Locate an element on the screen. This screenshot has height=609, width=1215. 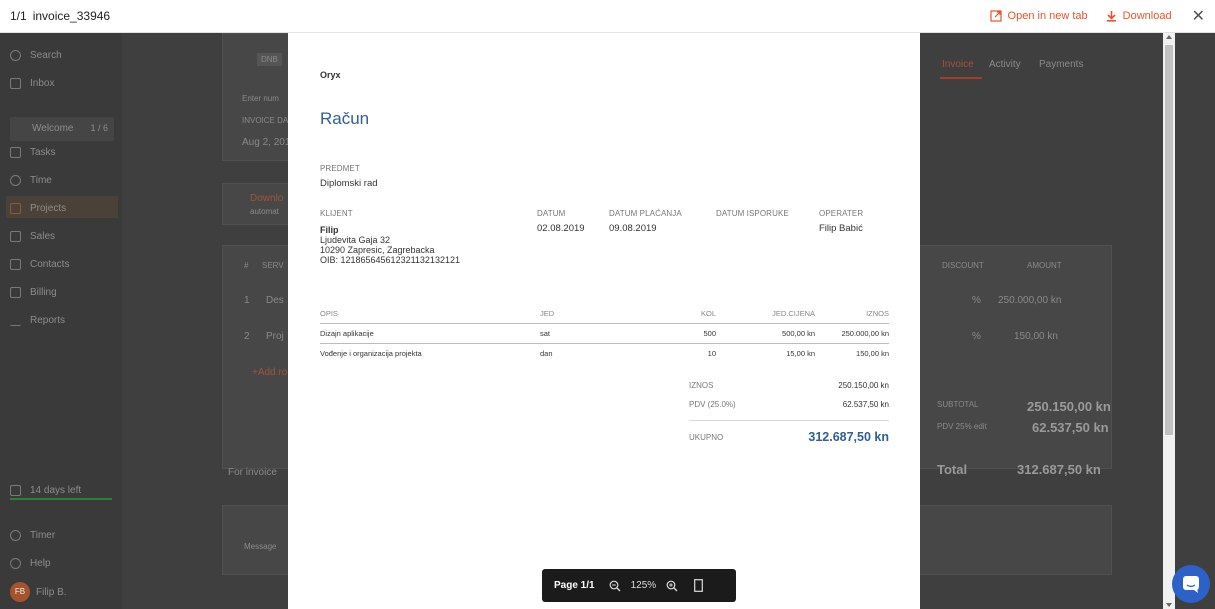
page-fit-icon is located at coordinates (699, 585).